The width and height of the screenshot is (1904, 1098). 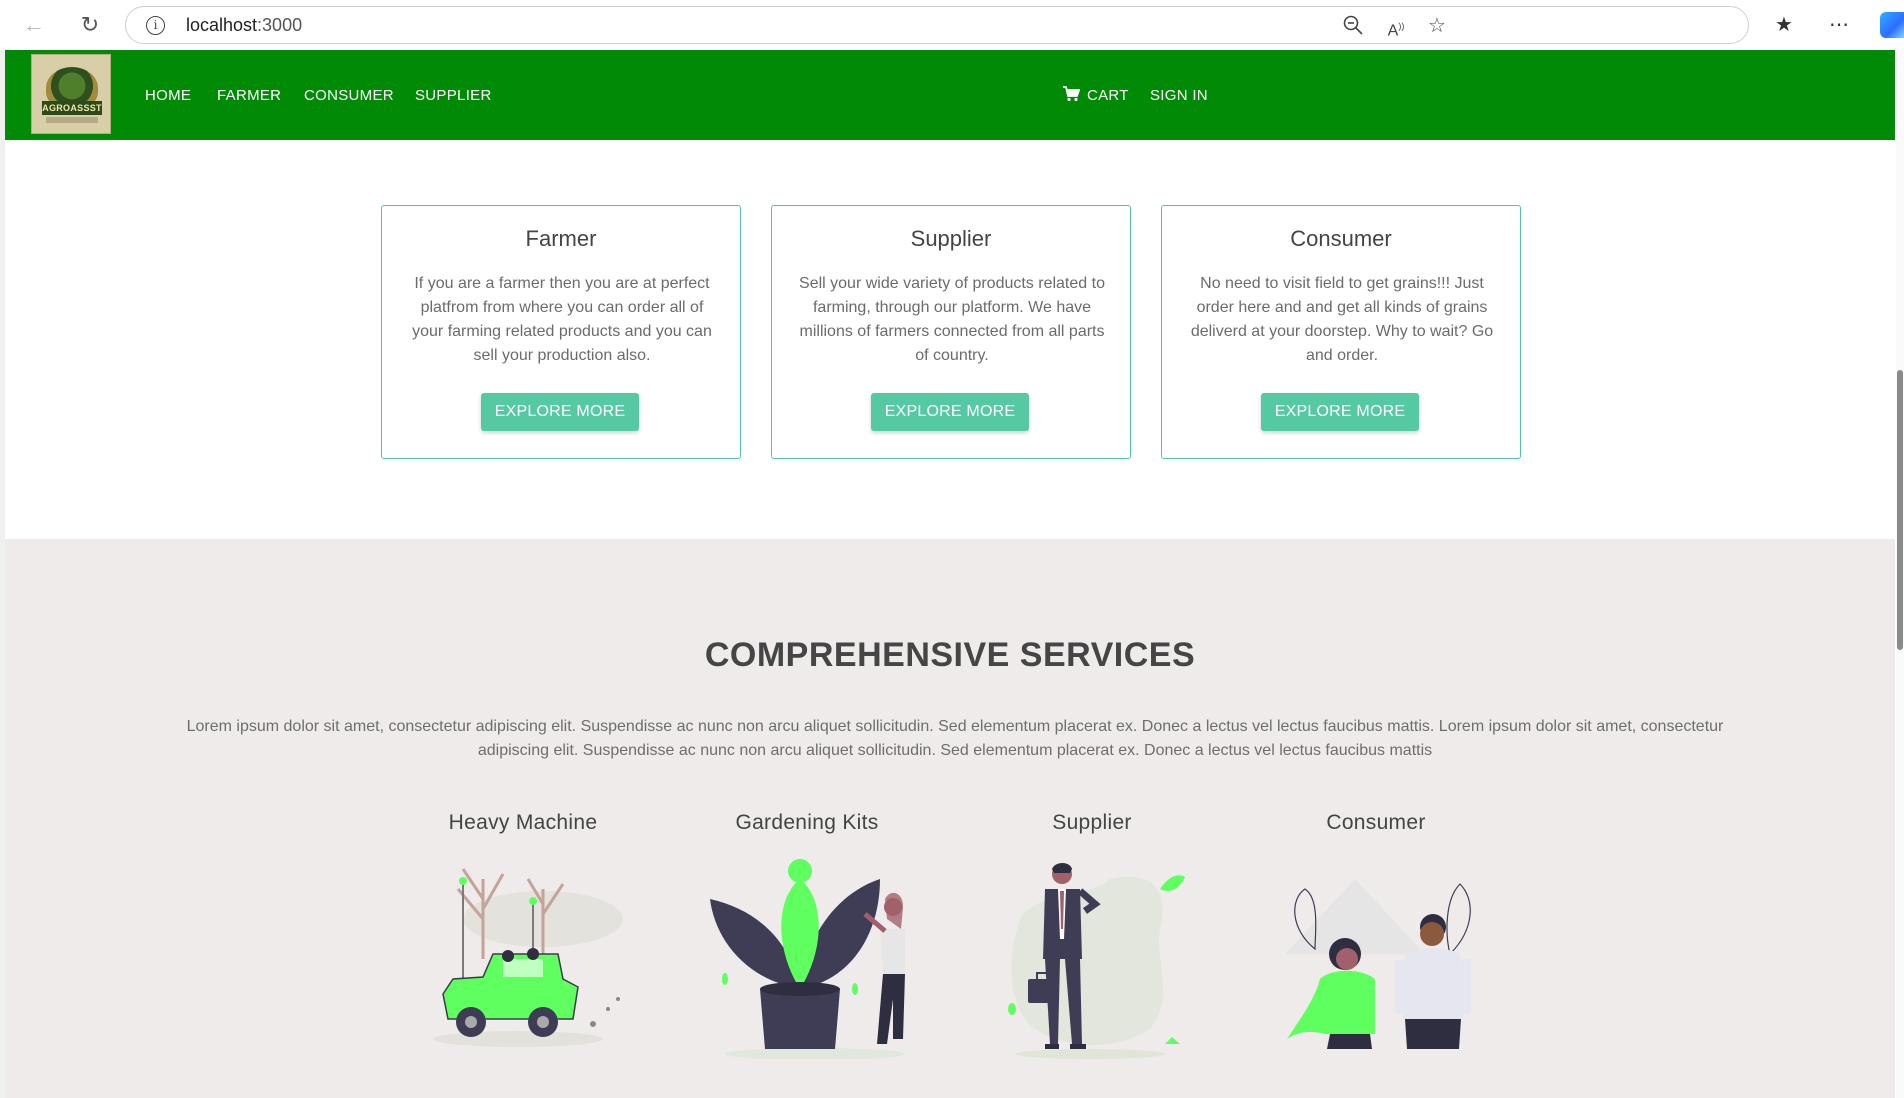 What do you see at coordinates (951, 238) in the screenshot?
I see `card-title: Supplier` at bounding box center [951, 238].